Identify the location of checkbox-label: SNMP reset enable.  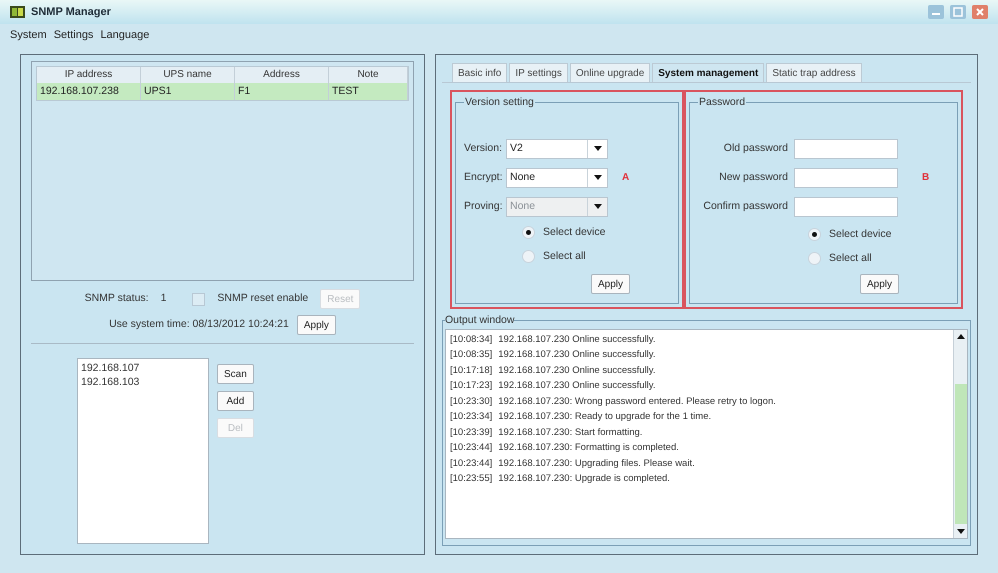
(262, 298).